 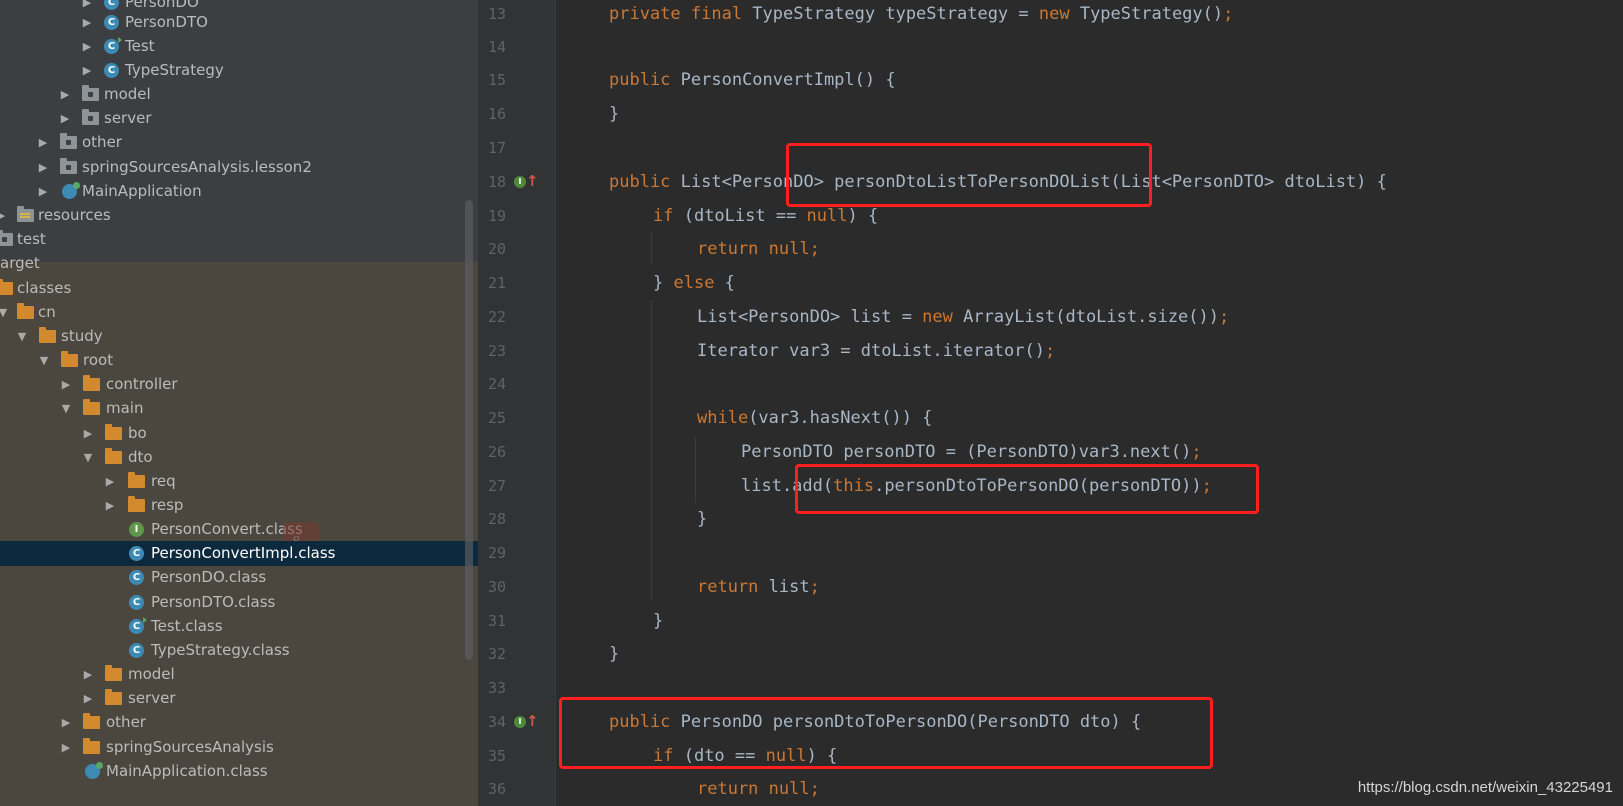 I want to click on code-line-21: } else {, so click(x=694, y=283).